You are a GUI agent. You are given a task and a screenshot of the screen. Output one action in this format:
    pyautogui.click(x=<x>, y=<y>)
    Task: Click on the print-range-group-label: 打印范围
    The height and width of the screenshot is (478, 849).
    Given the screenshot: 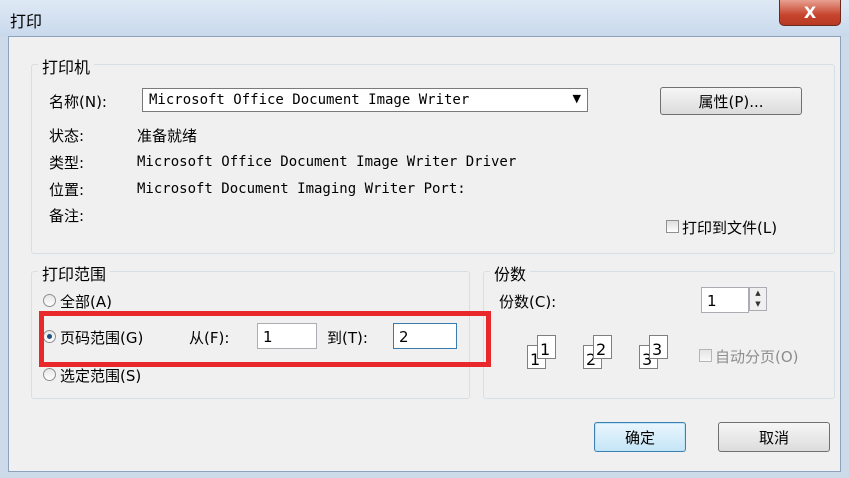 What is the action you would take?
    pyautogui.click(x=74, y=273)
    